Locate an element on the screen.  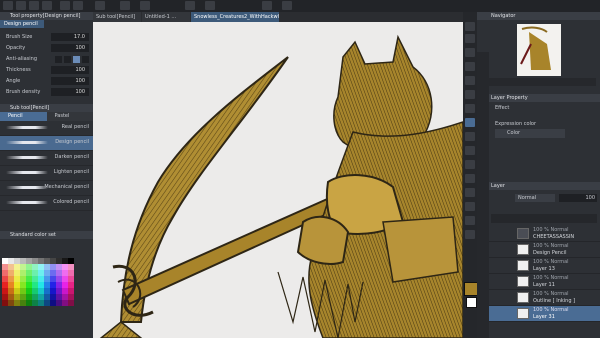
prop-label: Anti-aliasing is located at coordinates (21, 59).